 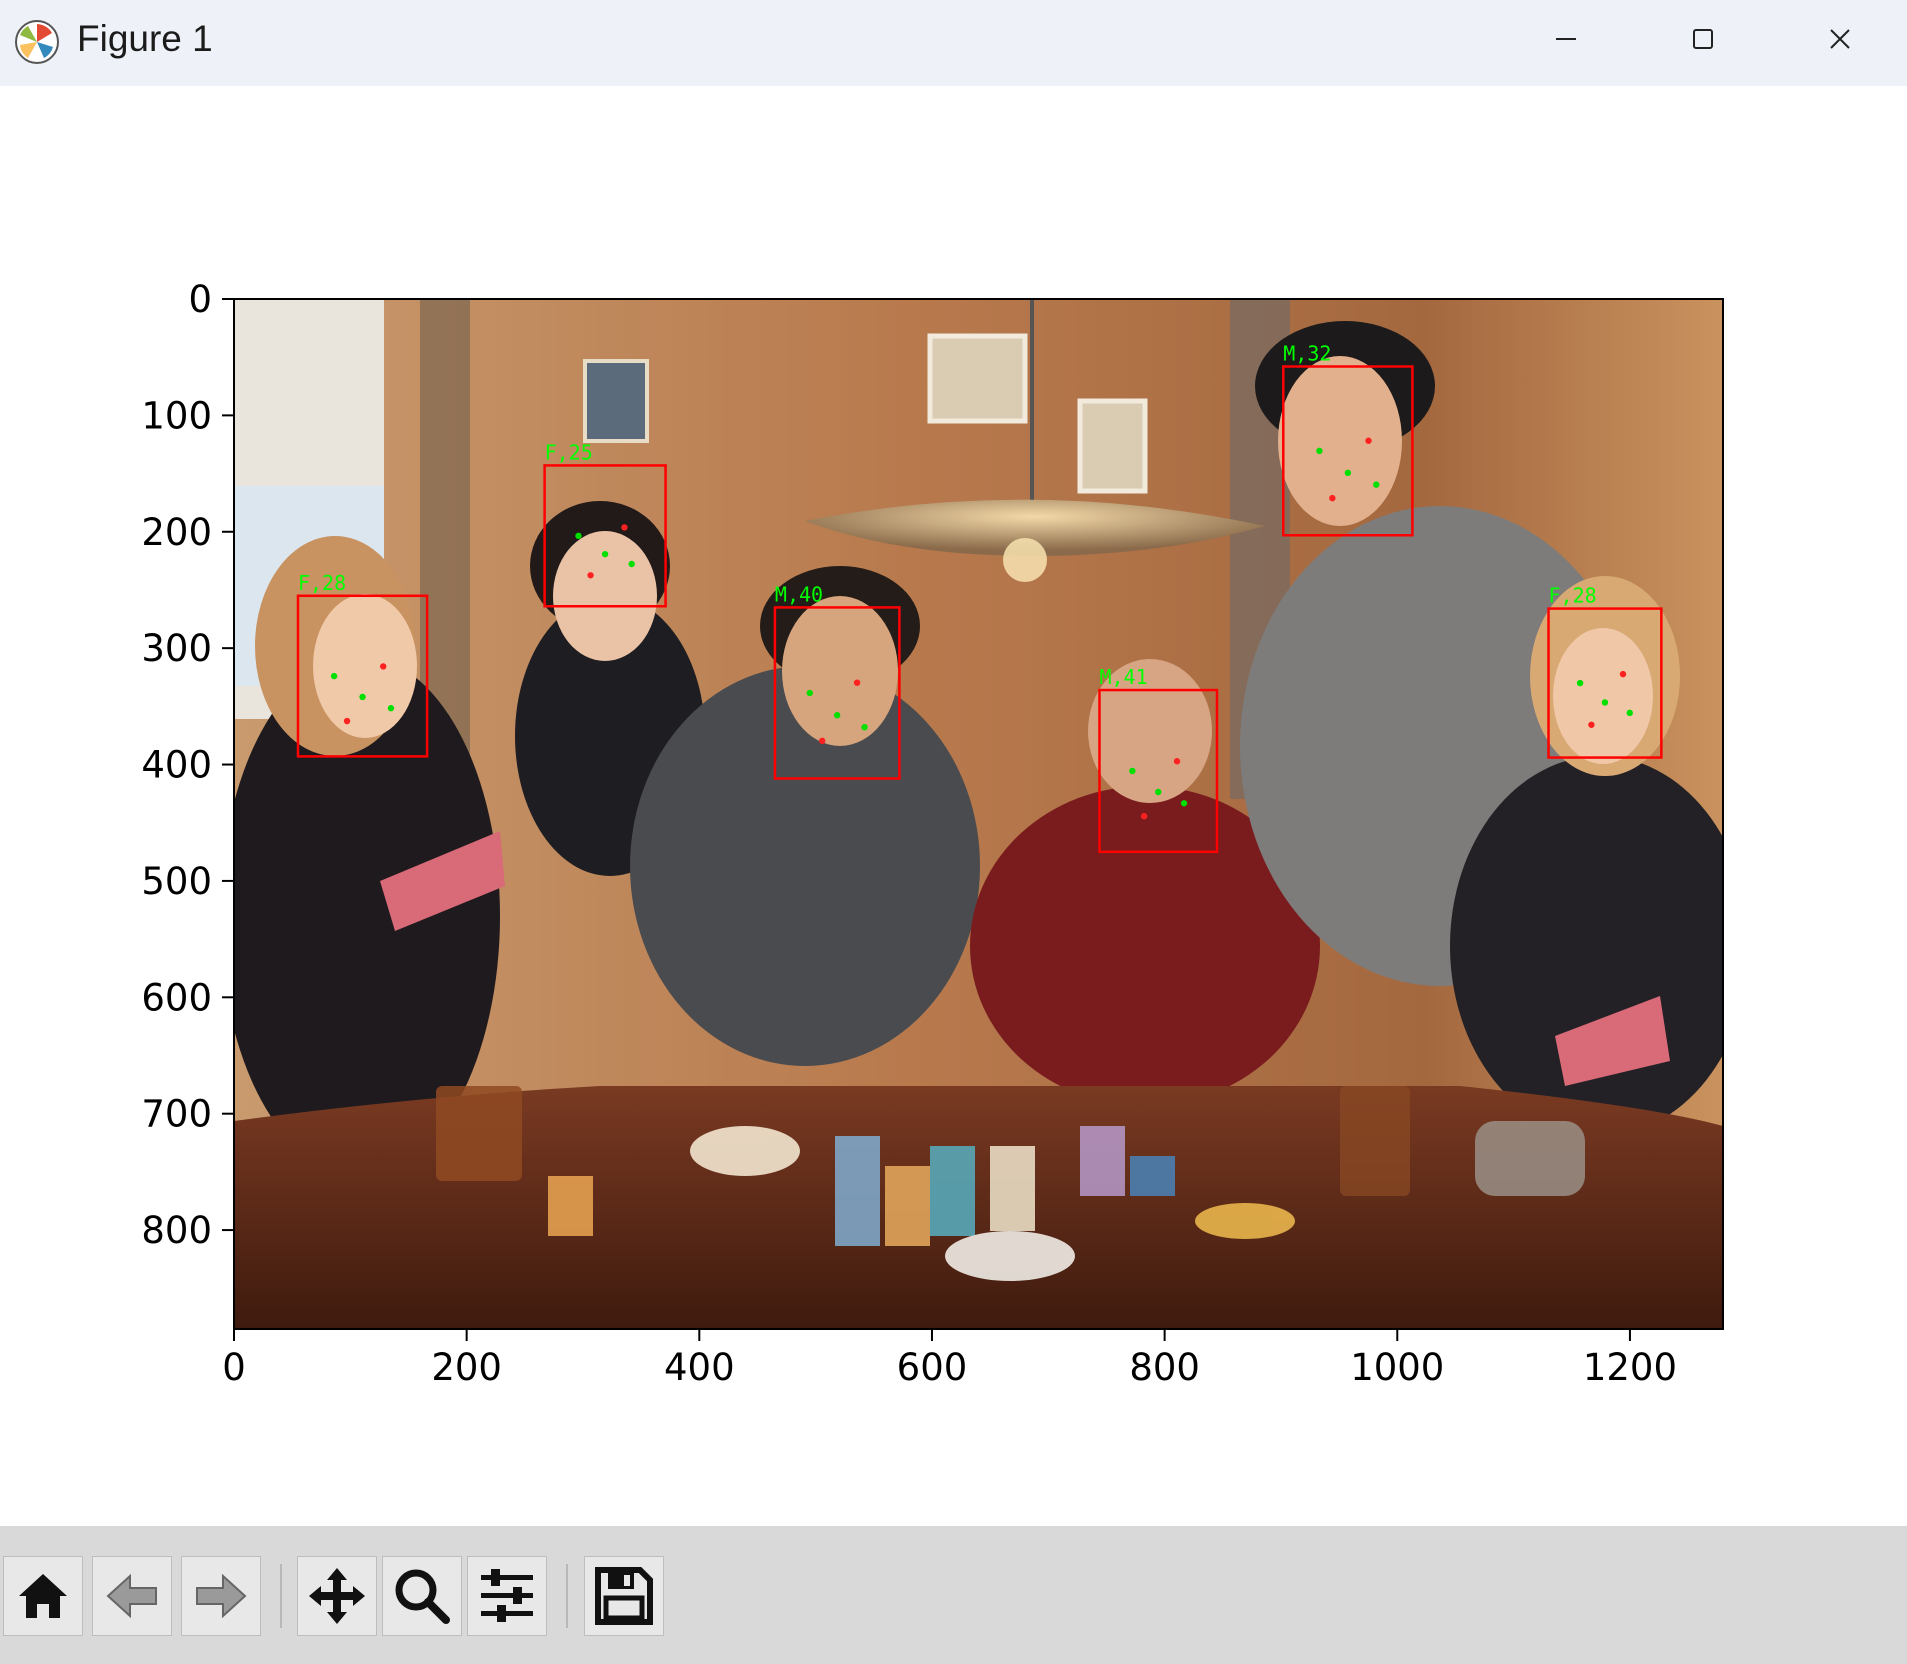 I want to click on x-tick-label: 200, so click(x=466, y=1367).